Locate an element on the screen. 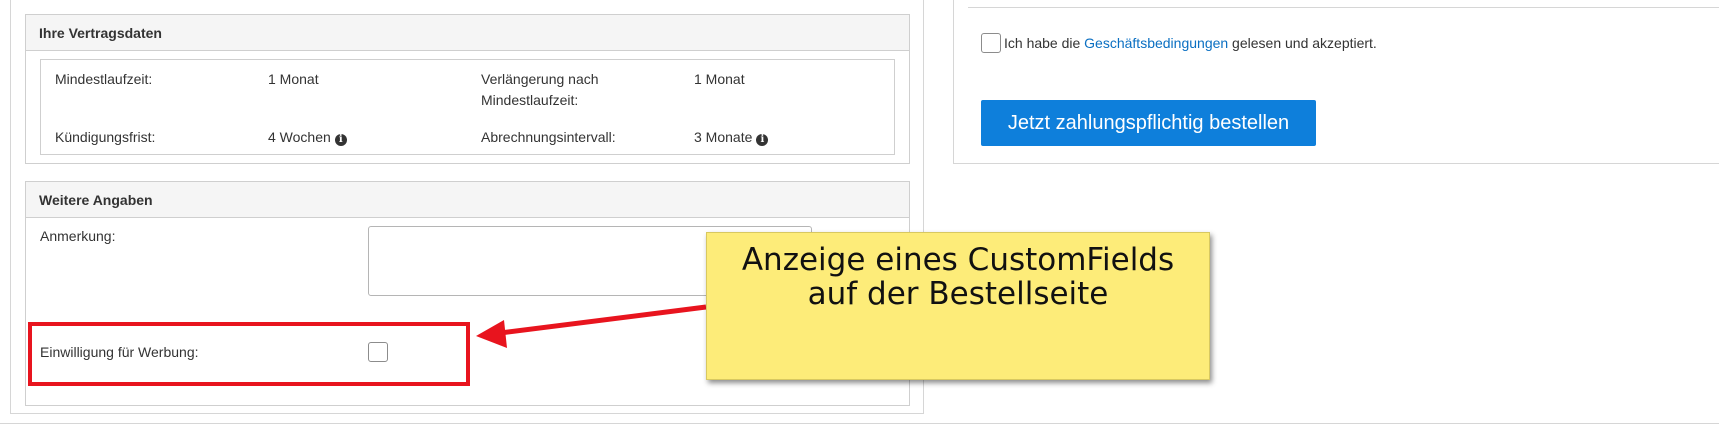 The image size is (1719, 436). callout-line2: auf der Bestellseite is located at coordinates (958, 294).